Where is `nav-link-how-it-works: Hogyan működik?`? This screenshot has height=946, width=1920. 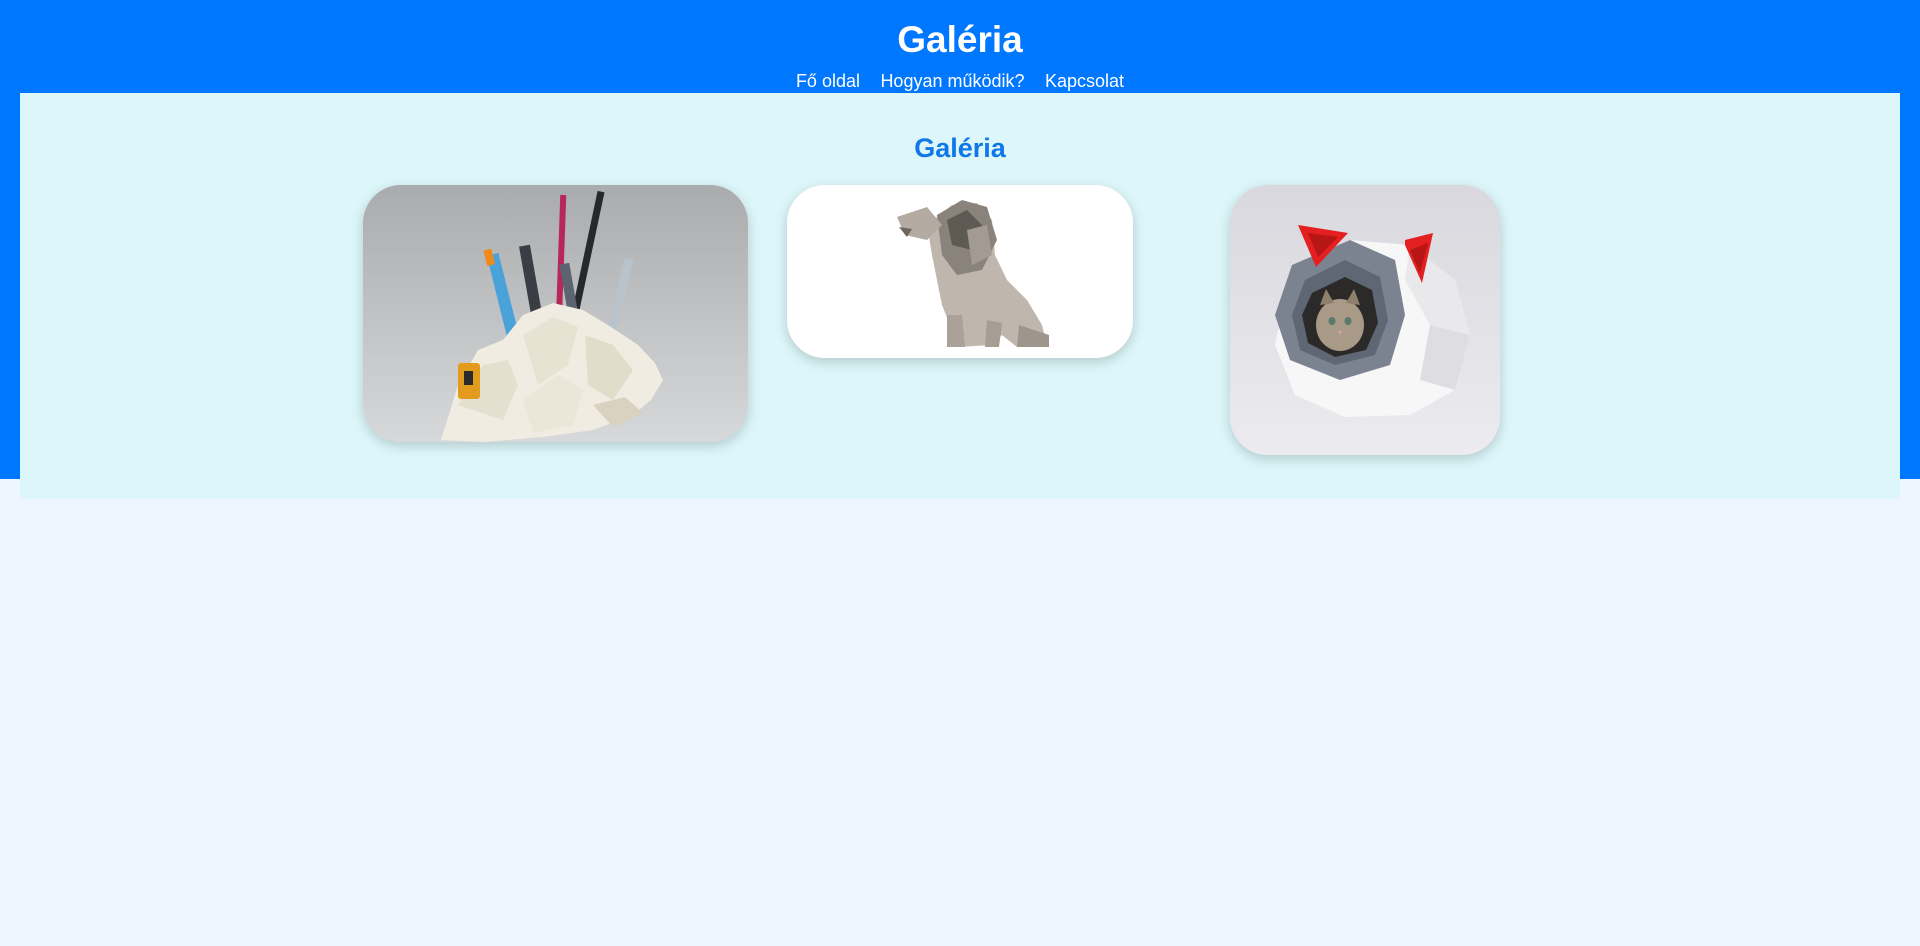 nav-link-how-it-works: Hogyan működik? is located at coordinates (952, 81).